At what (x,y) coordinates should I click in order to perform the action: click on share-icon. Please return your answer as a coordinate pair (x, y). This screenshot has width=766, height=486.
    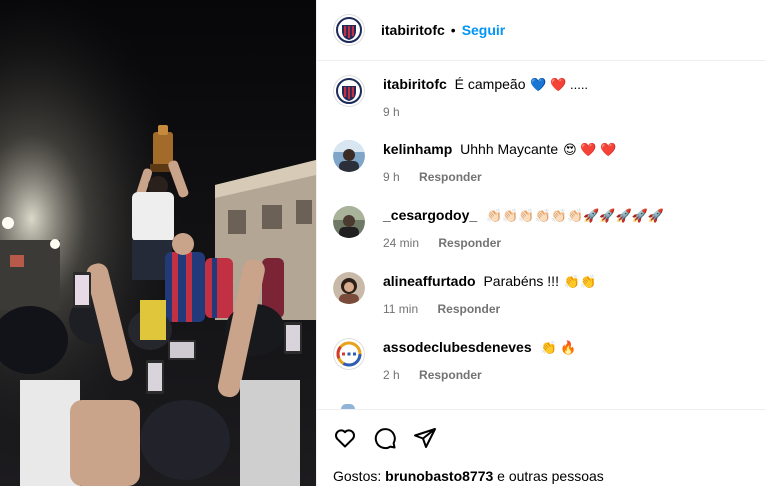
    Looking at the image, I should click on (425, 438).